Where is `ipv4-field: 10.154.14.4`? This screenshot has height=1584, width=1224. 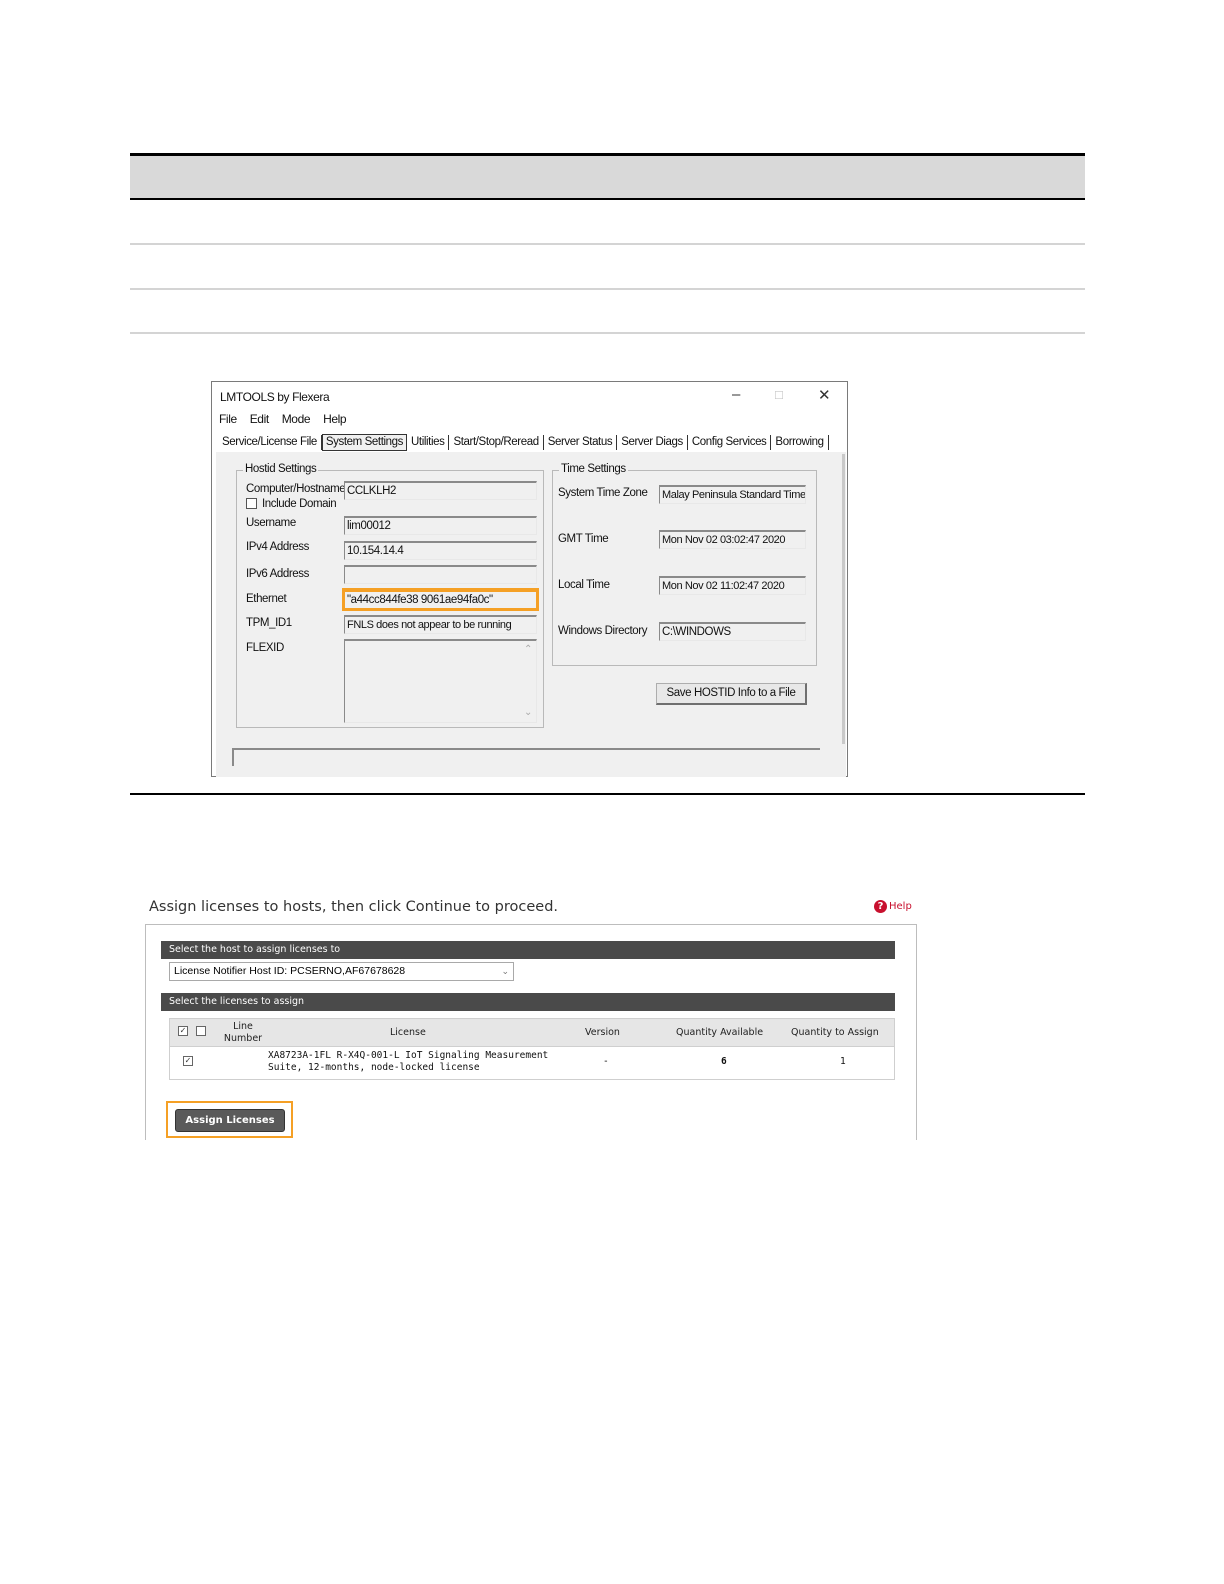
ipv4-field: 10.154.14.4 is located at coordinates (440, 550).